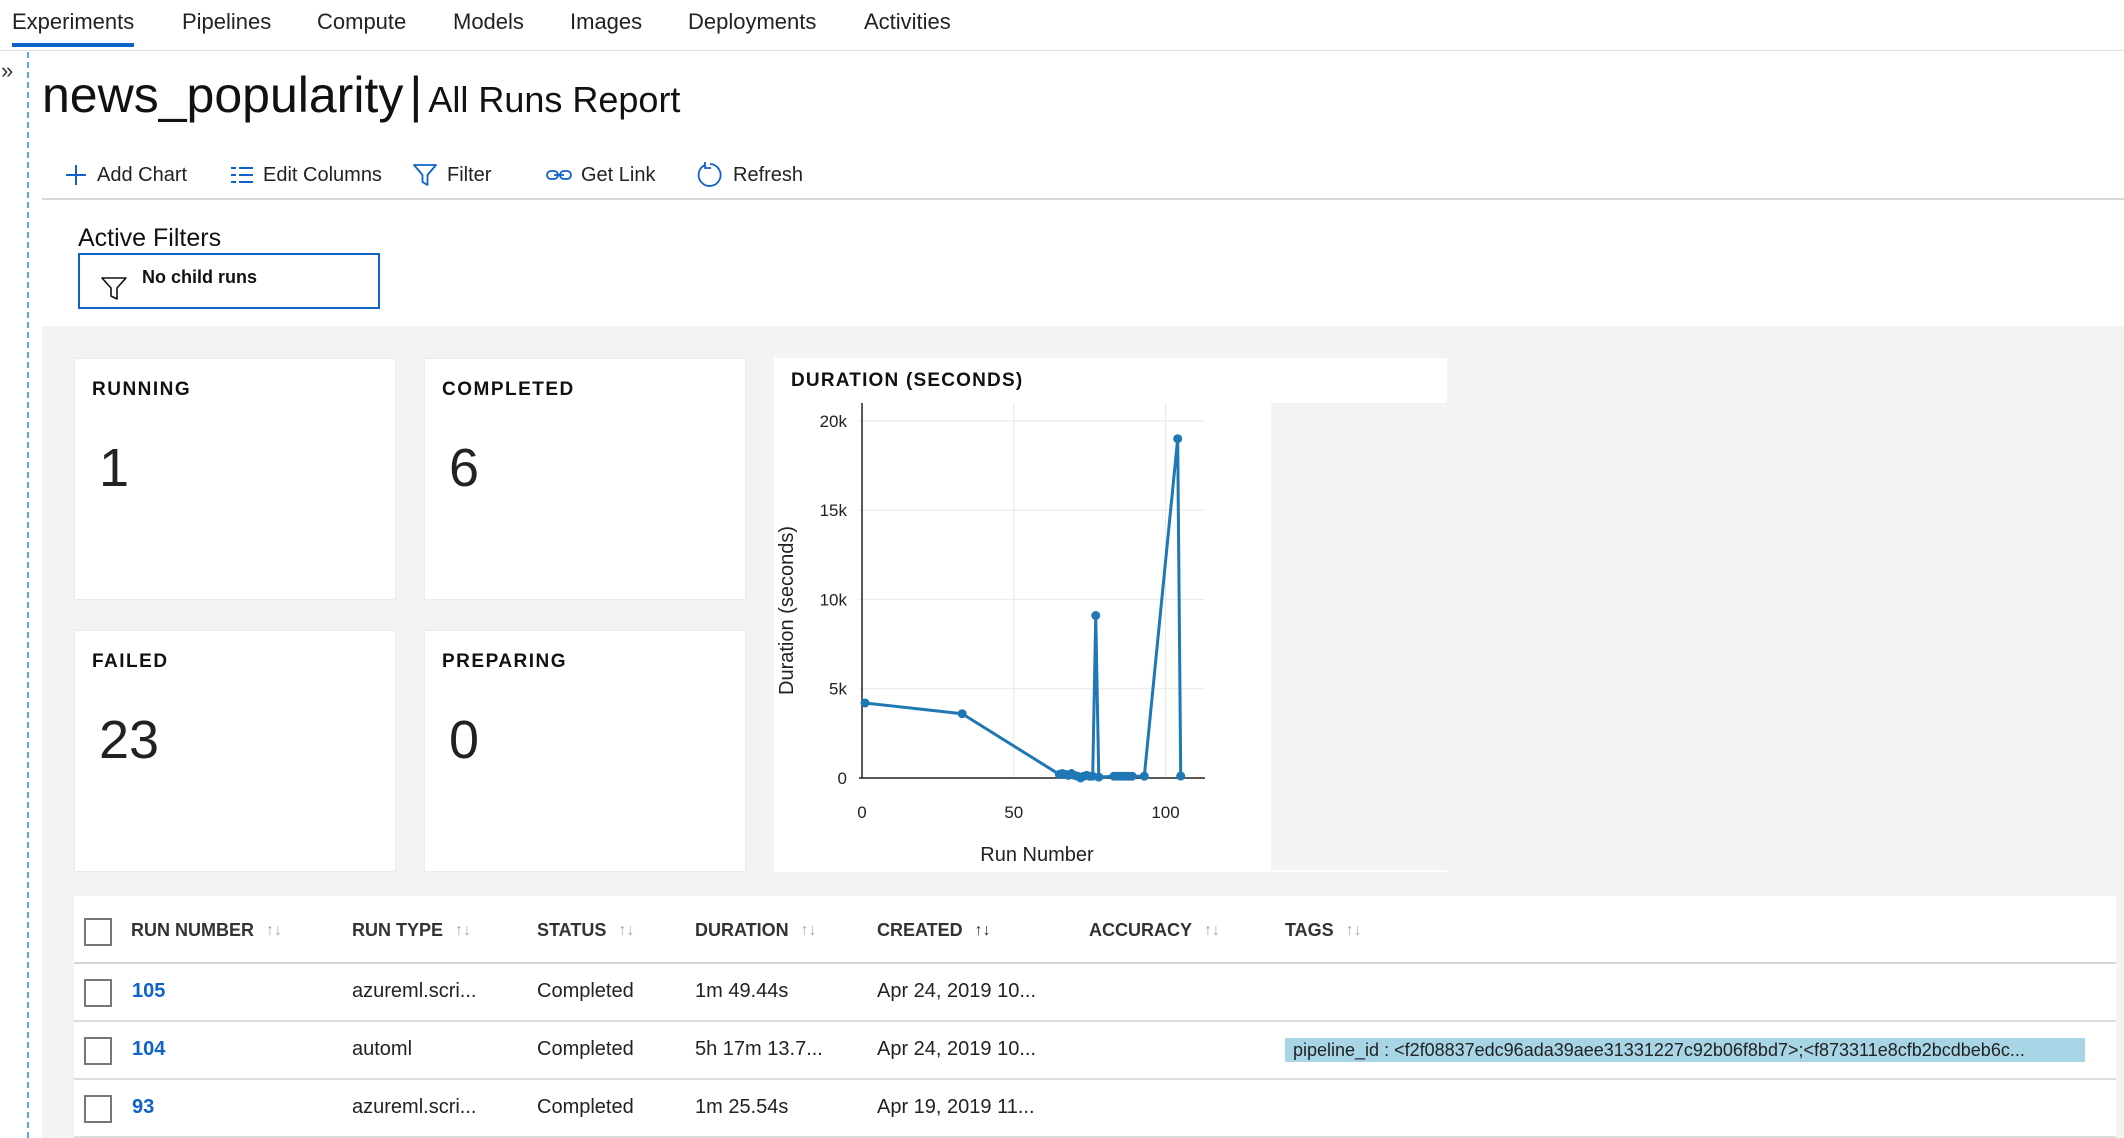  Describe the element at coordinates (148, 1049) in the screenshot. I see `run-number-link: 104` at that location.